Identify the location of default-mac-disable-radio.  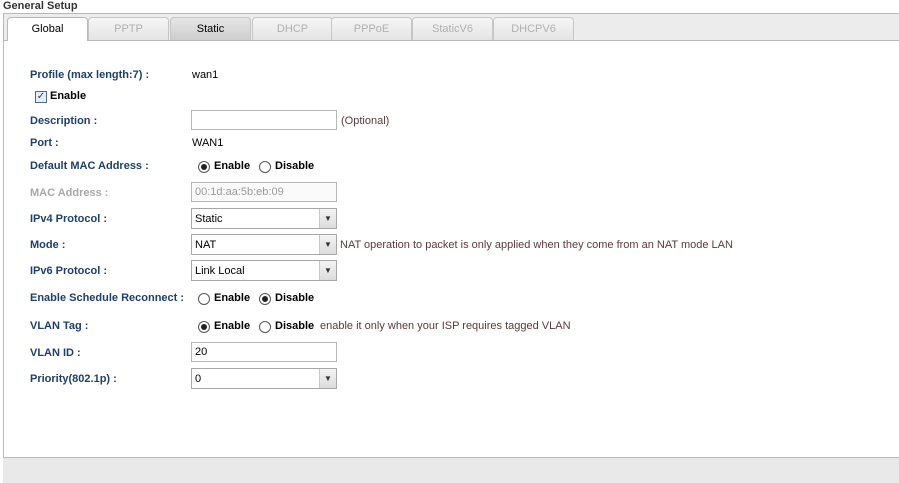
(265, 167).